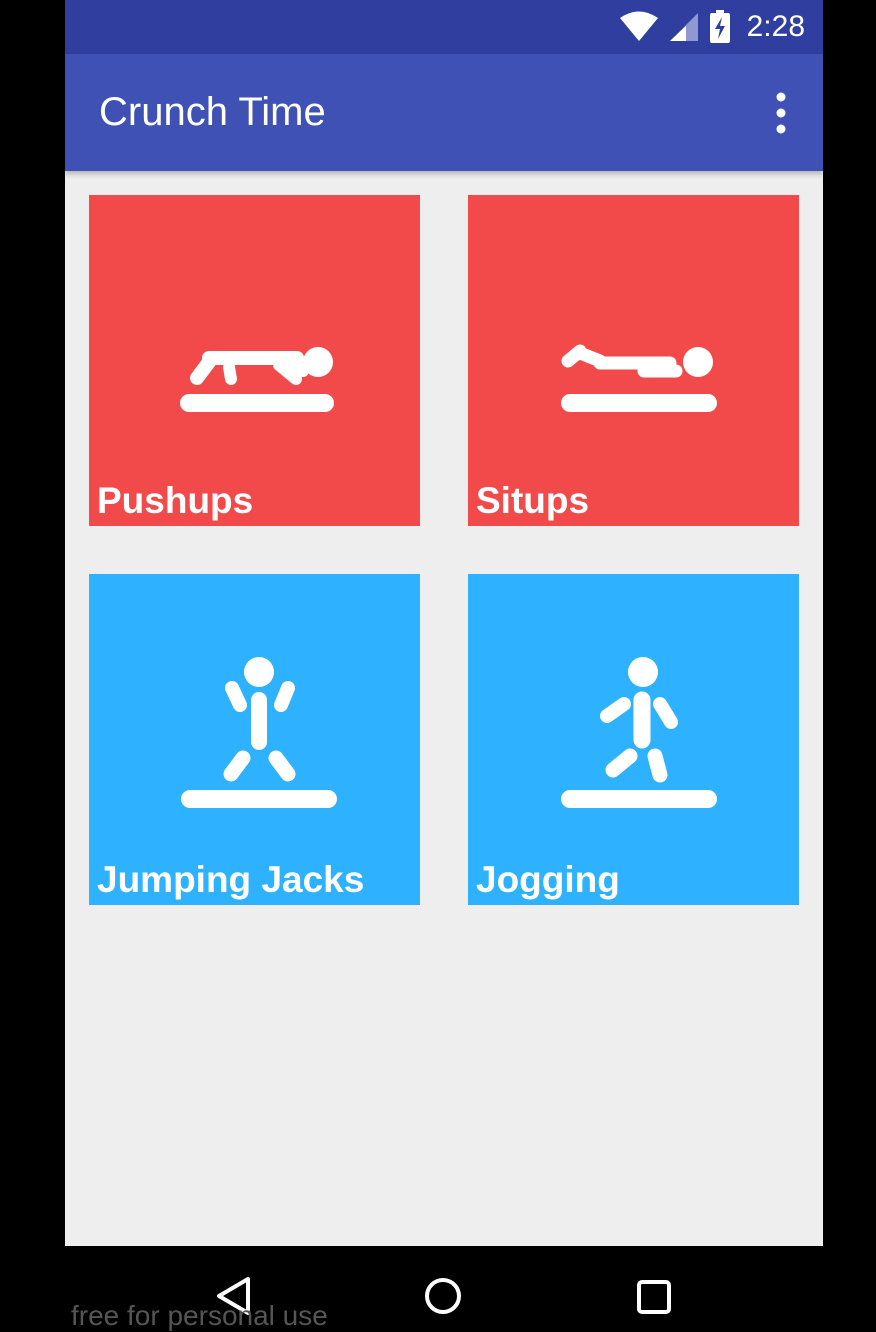 This screenshot has width=876, height=1332. What do you see at coordinates (259, 732) in the screenshot?
I see `jumping-jacks-icon` at bounding box center [259, 732].